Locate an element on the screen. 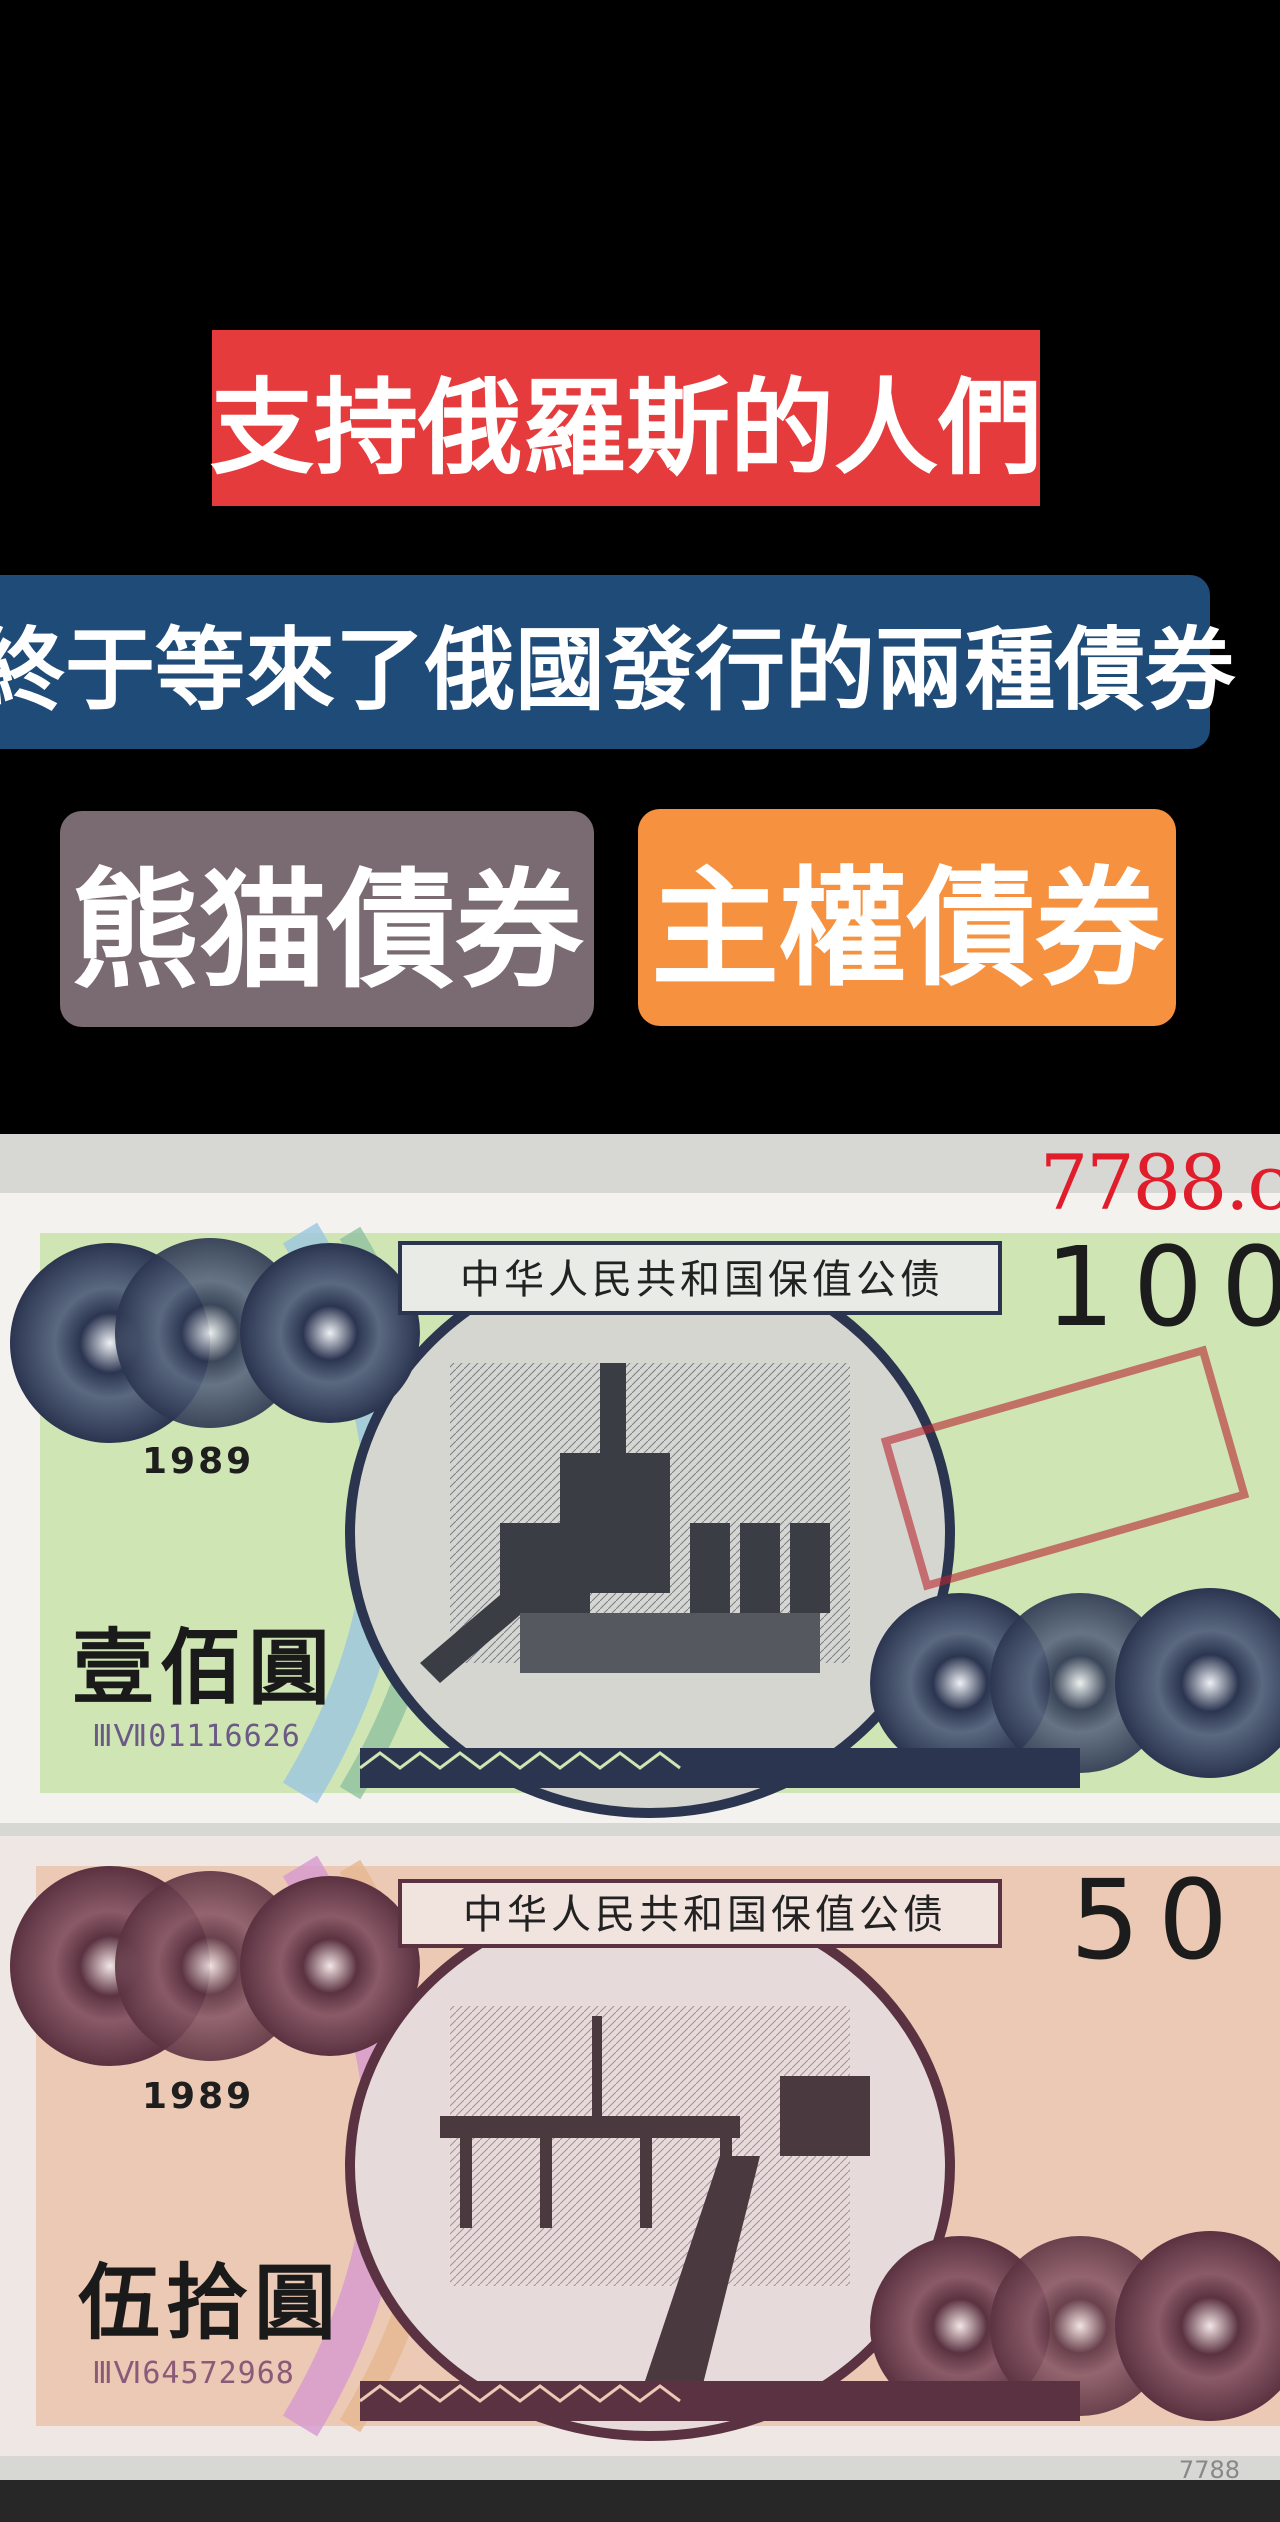  note-50-amount: 伍拾圓 is located at coordinates (210, 2303).